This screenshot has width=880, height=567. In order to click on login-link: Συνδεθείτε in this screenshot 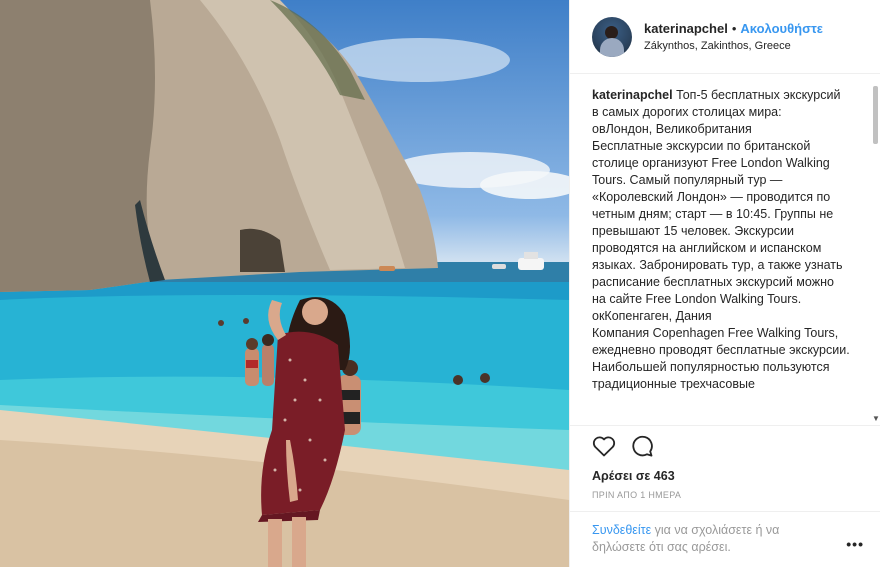, I will do `click(621, 530)`.